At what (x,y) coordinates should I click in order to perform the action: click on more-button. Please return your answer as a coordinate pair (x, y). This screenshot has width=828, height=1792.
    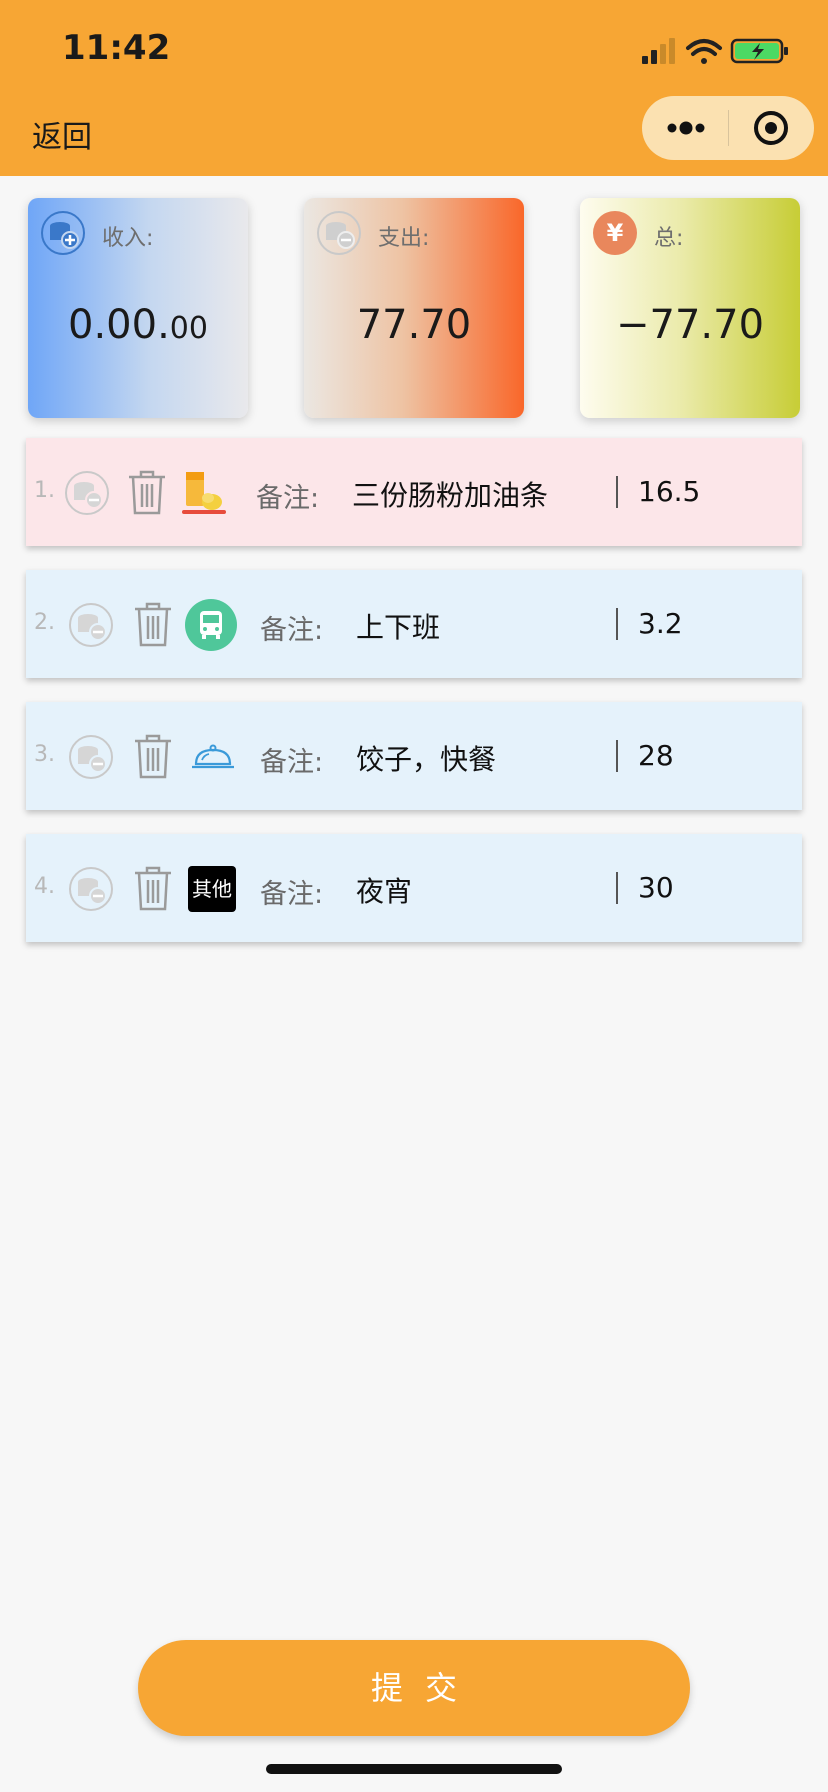
    Looking at the image, I should click on (685, 128).